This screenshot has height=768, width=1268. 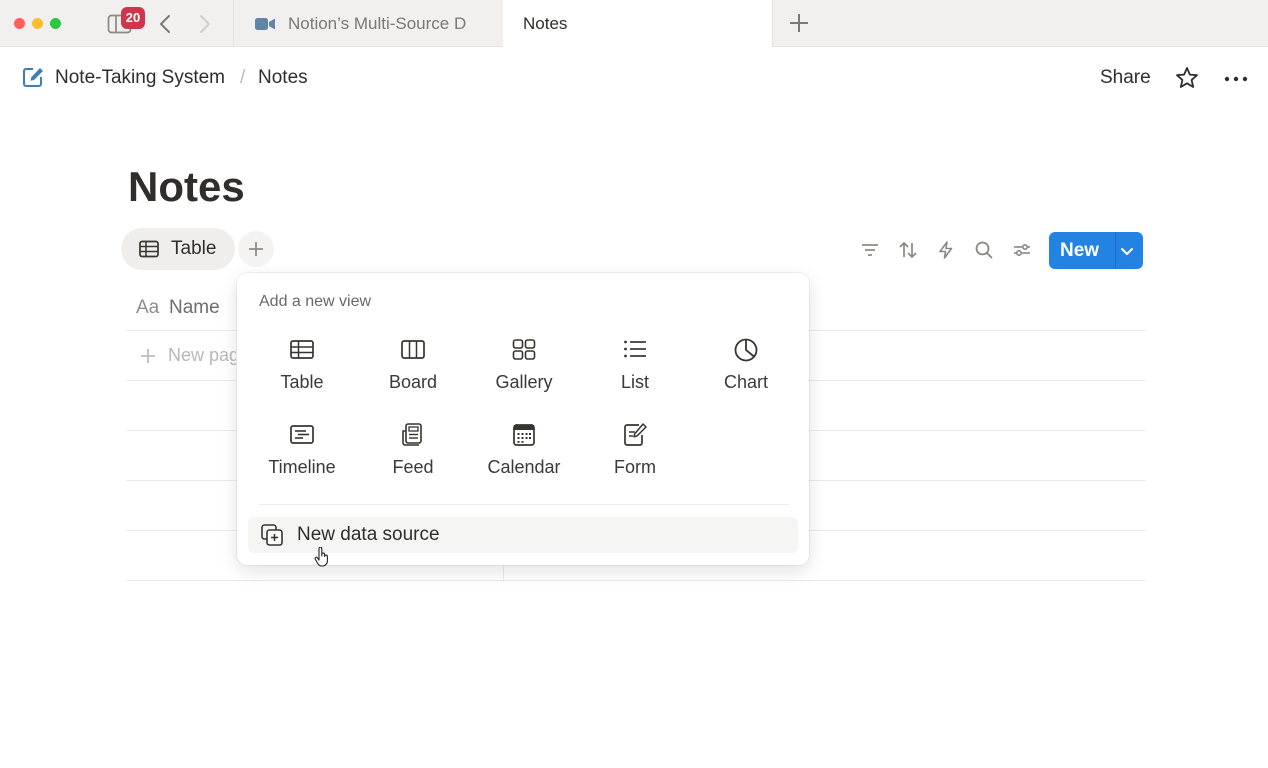 What do you see at coordinates (524, 467) in the screenshot?
I see `view-option-label: Calendar` at bounding box center [524, 467].